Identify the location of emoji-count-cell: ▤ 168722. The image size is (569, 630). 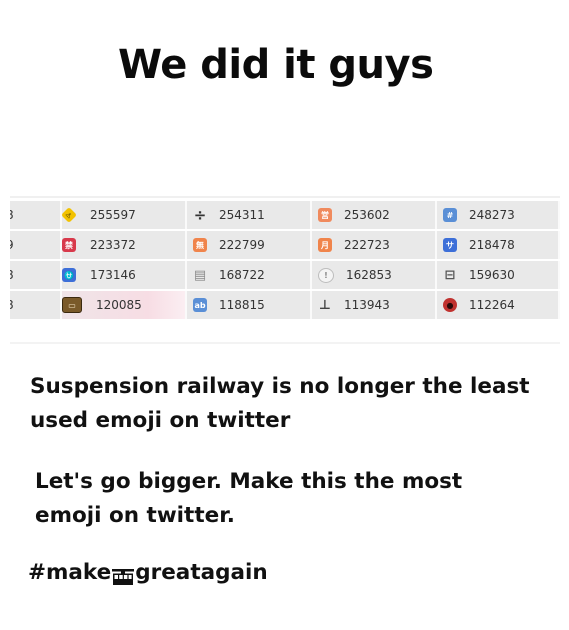
(249, 275).